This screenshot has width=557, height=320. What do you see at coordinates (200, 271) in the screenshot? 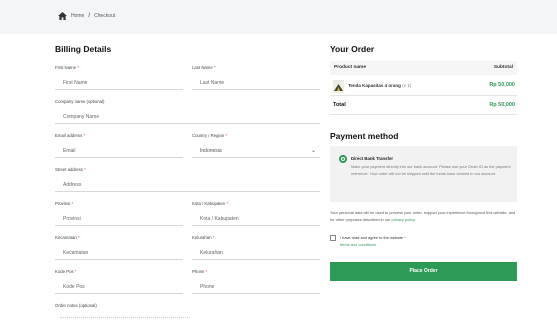
I see `phone-label: Phone *` at bounding box center [200, 271].